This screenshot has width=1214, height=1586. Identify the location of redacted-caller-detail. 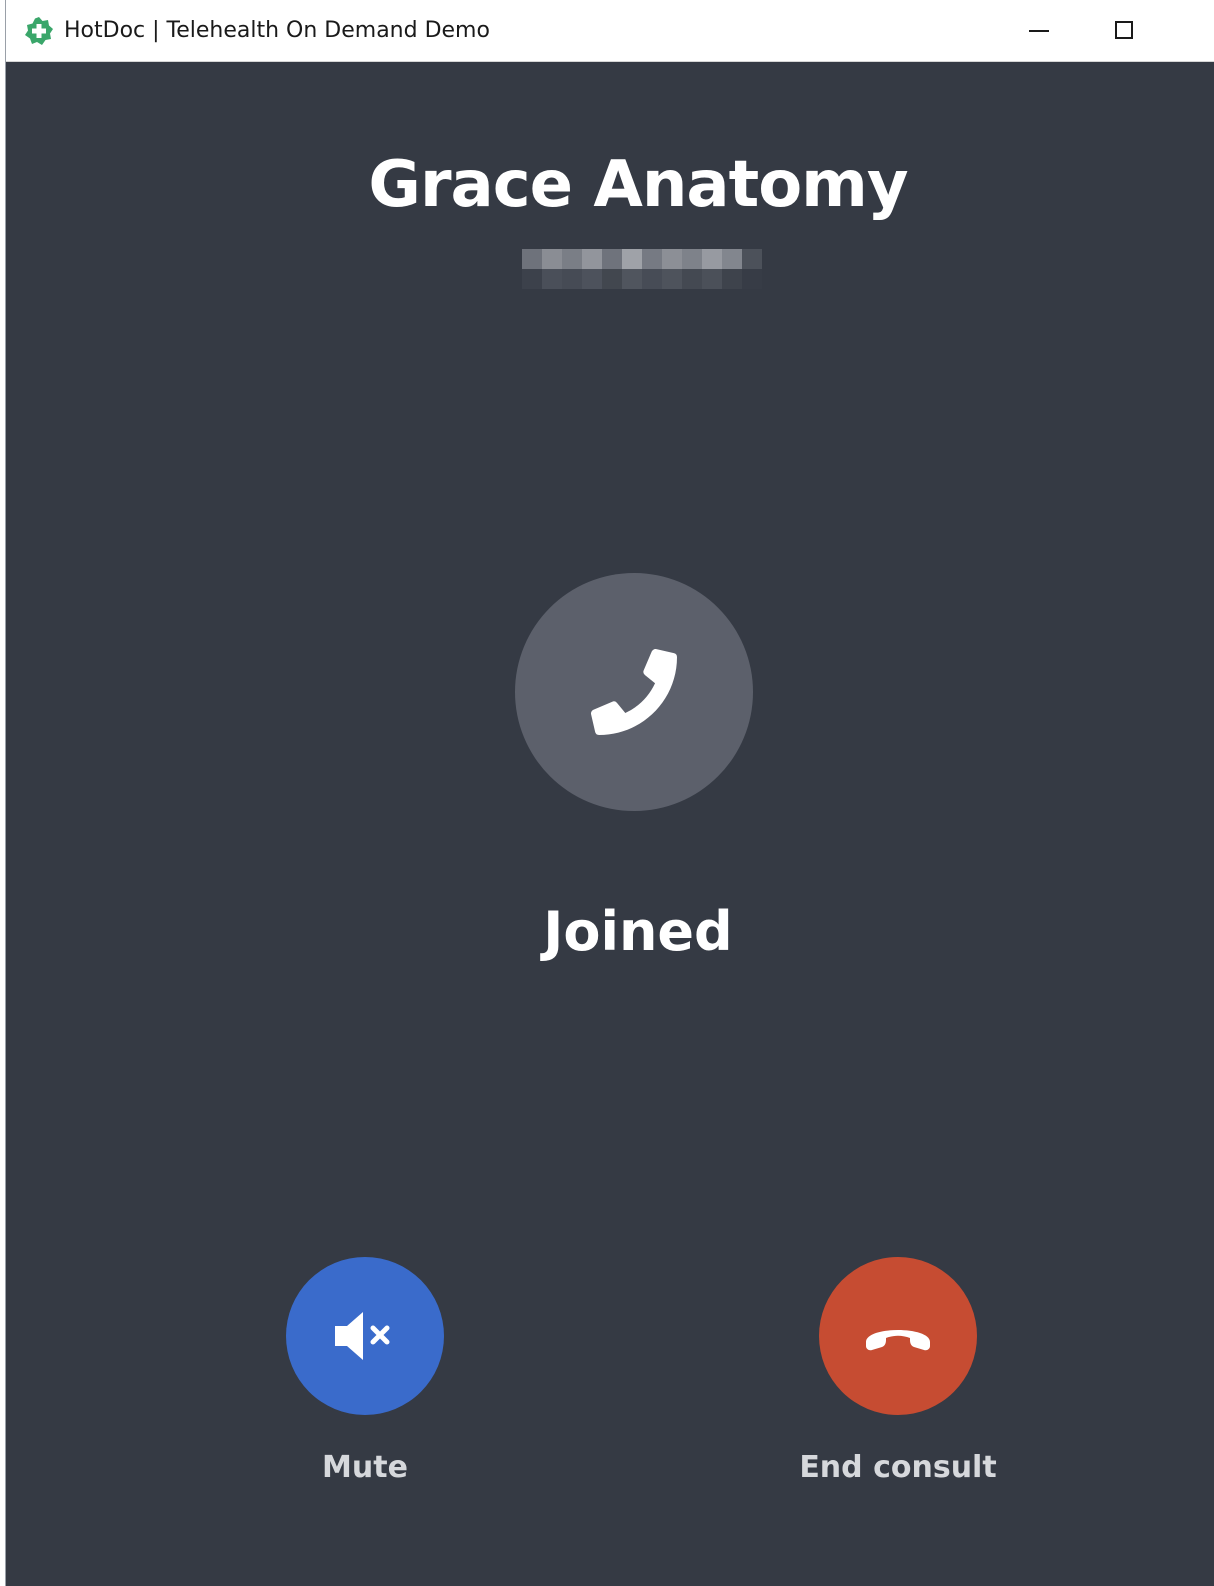
(642, 269).